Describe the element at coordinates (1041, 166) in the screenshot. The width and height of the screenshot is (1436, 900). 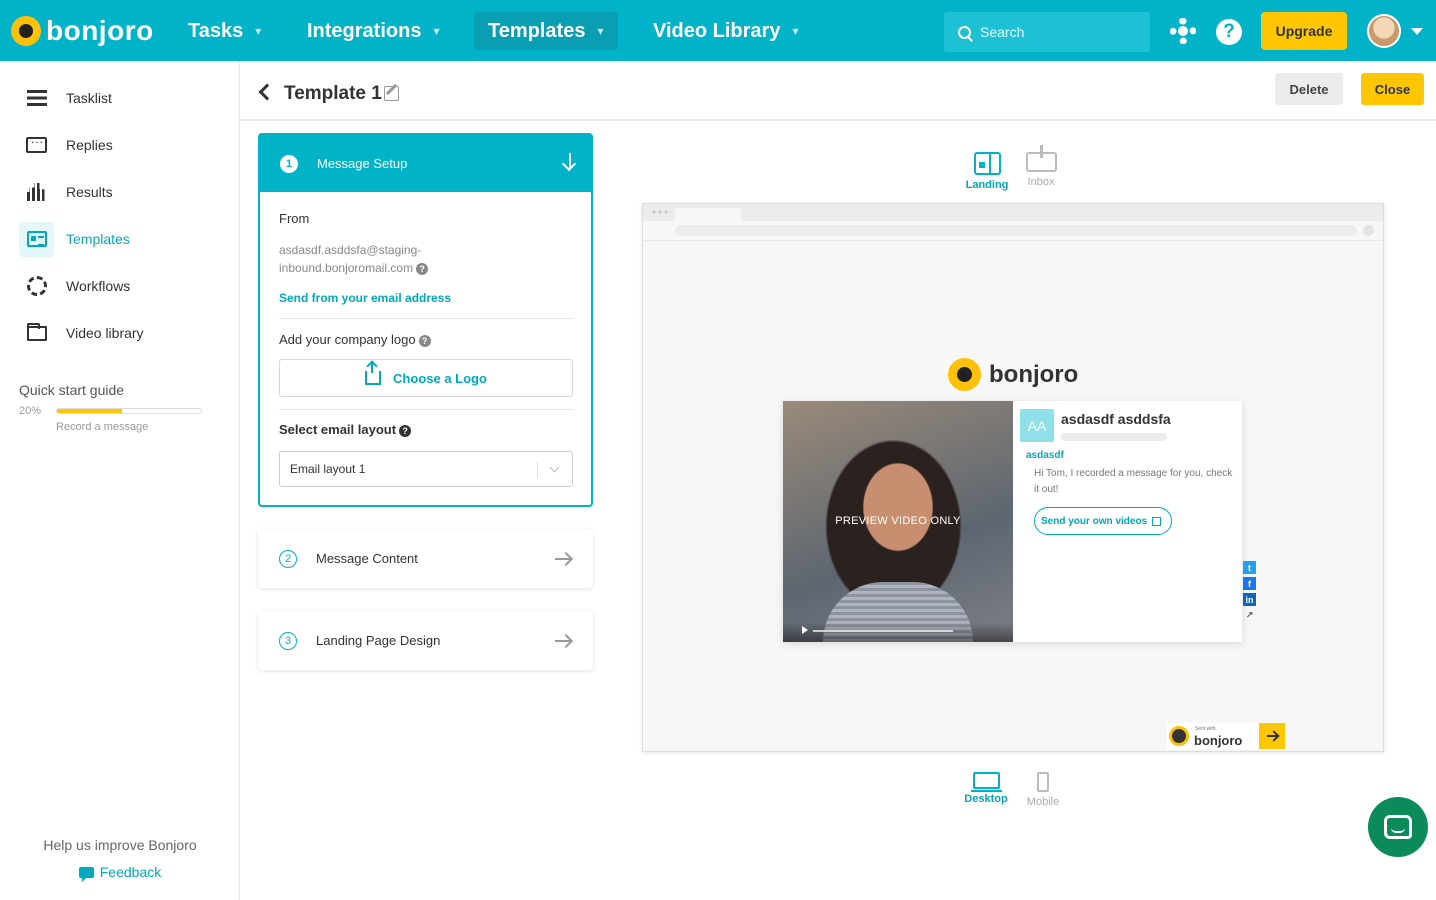
I see `tab-inbox: Inbox` at that location.